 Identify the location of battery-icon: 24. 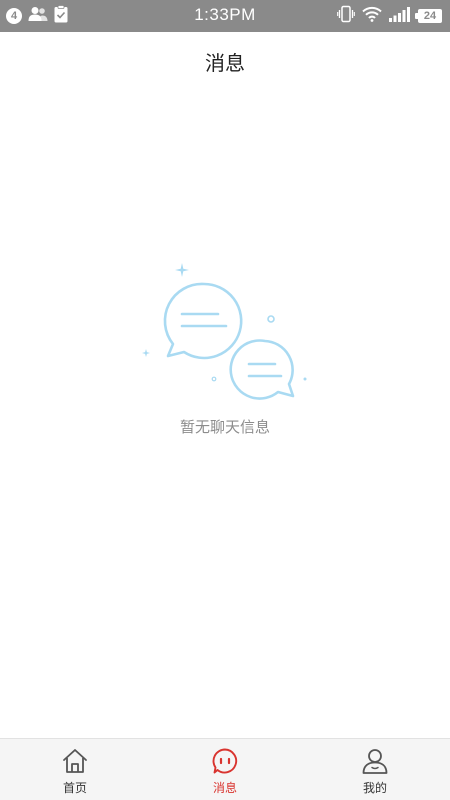
(428, 16).